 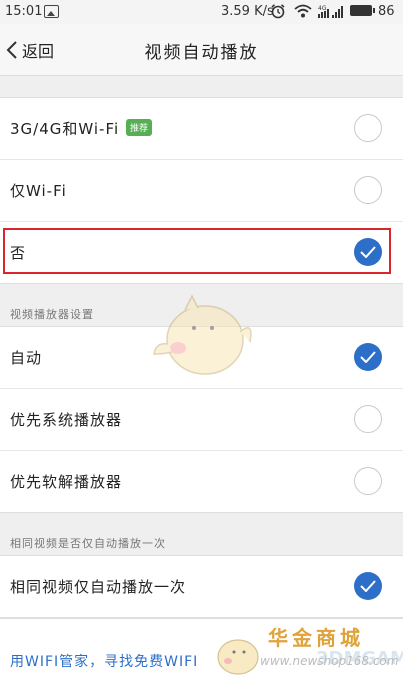 What do you see at coordinates (201, 481) in the screenshot?
I see `option-software-player: 优先软解播放器` at bounding box center [201, 481].